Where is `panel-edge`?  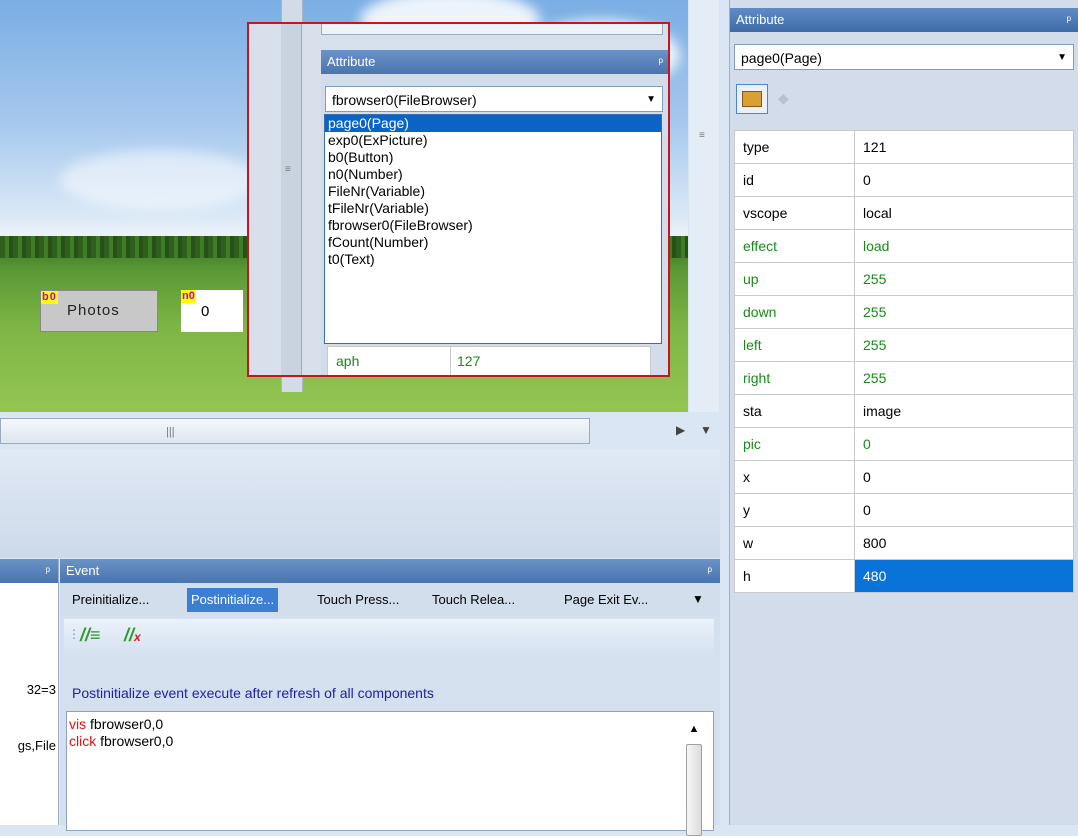 panel-edge is located at coordinates (492, 29).